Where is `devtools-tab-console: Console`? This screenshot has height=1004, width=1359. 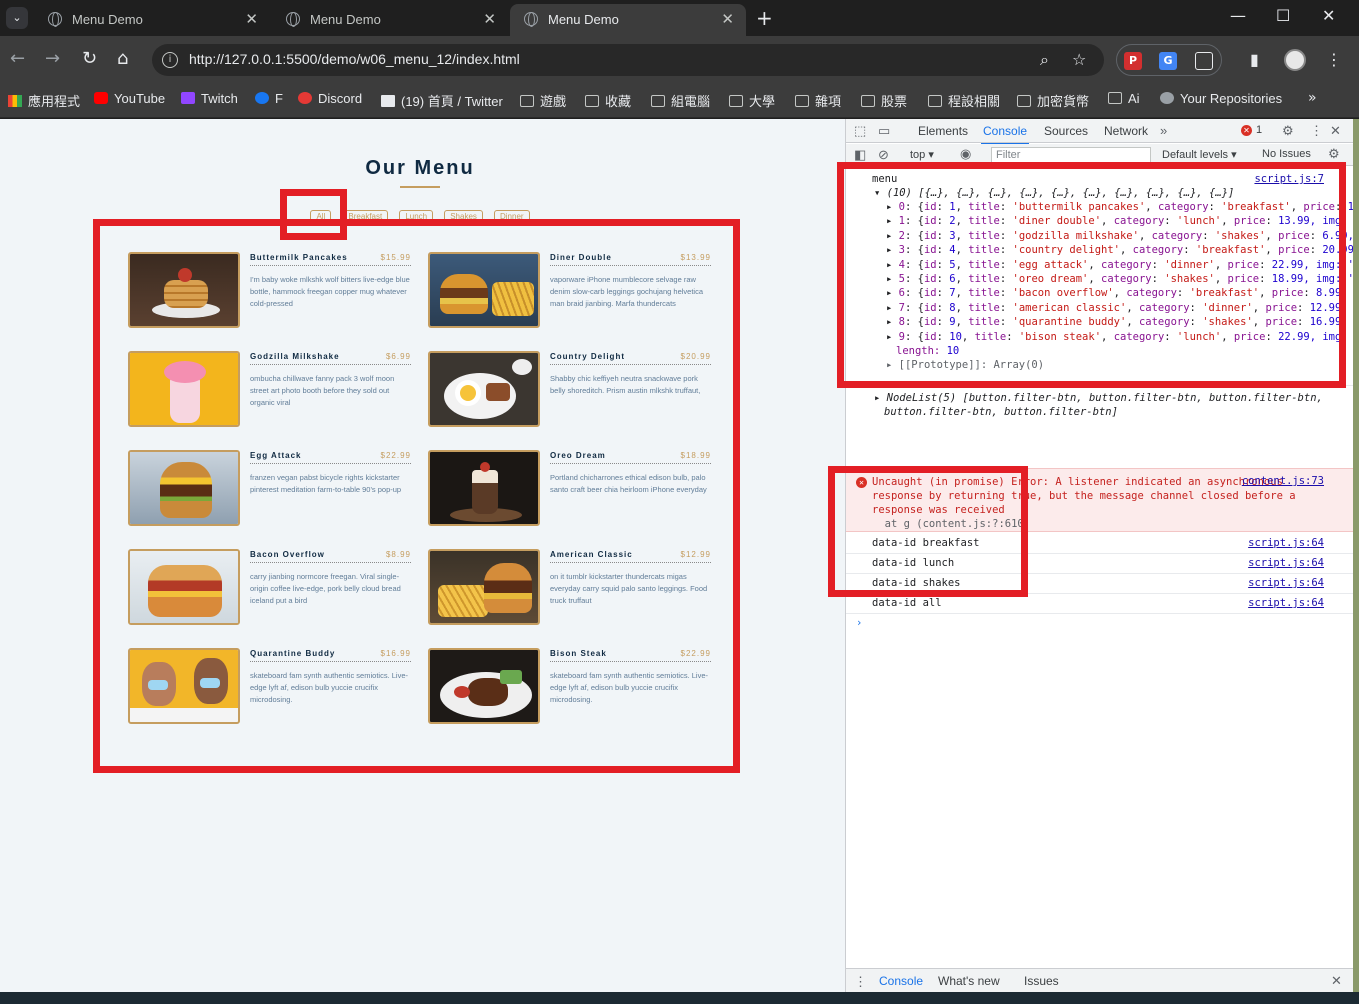
devtools-tab-console: Console is located at coordinates (1005, 134).